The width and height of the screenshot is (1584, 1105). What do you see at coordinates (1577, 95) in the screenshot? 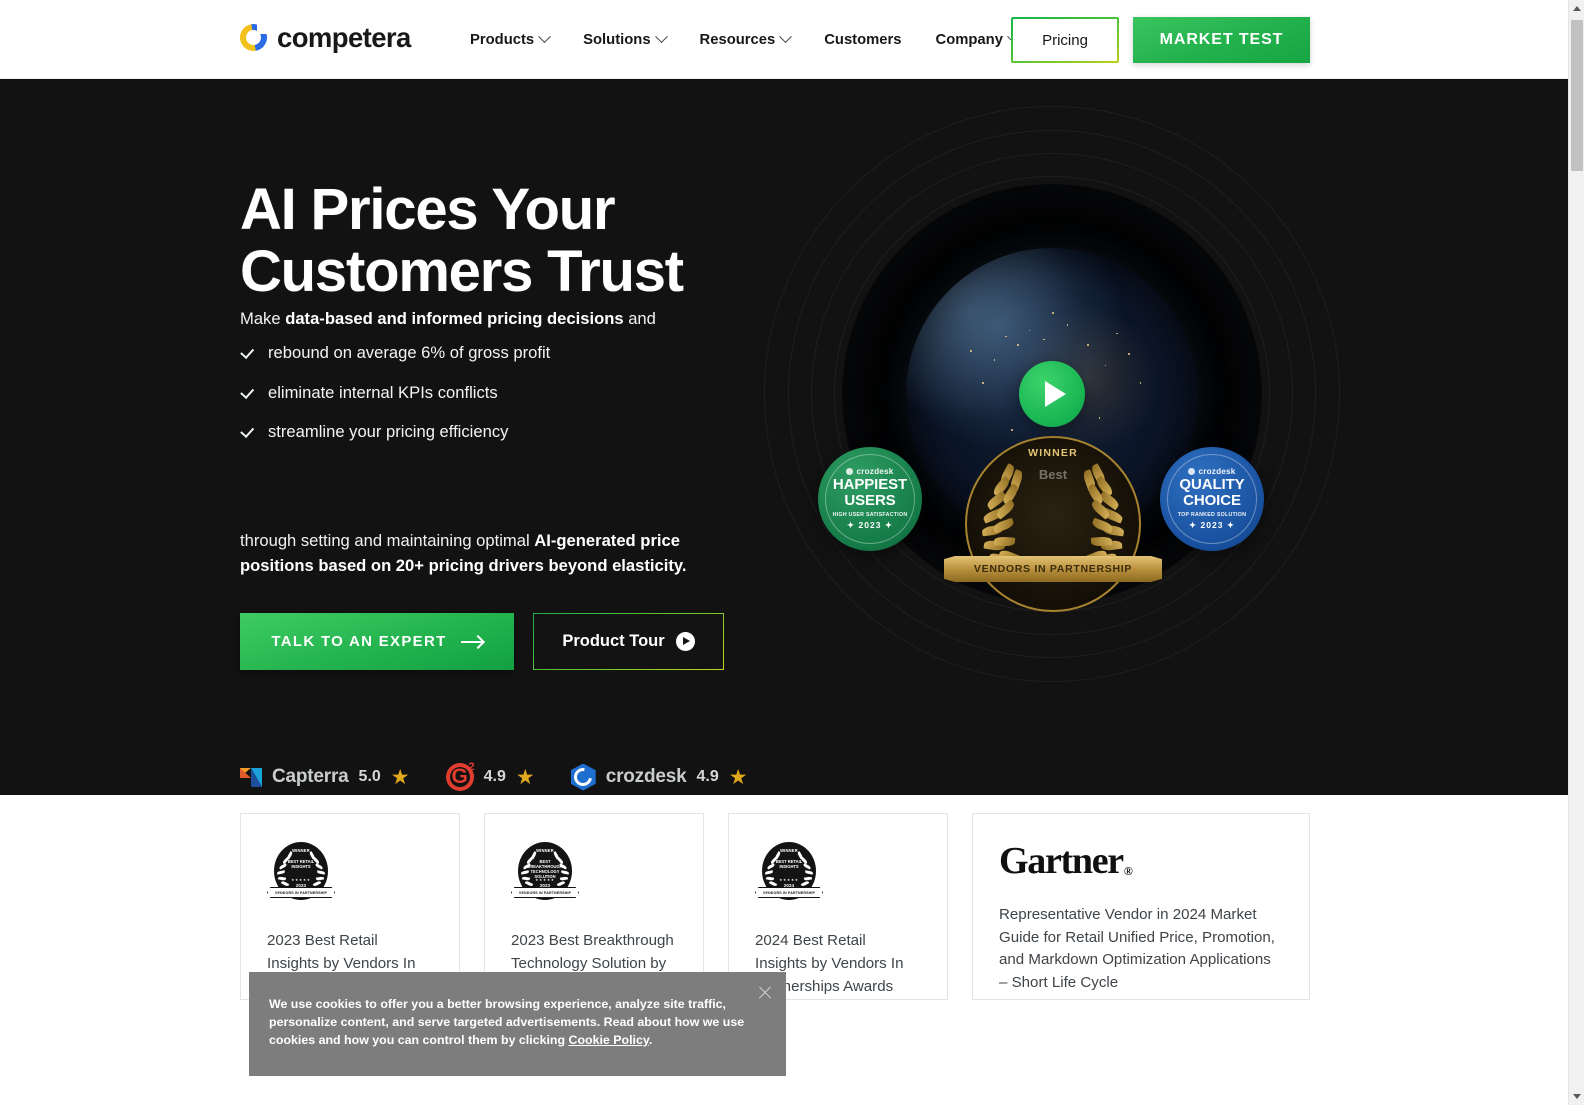
I see `scrollbar-thumb` at bounding box center [1577, 95].